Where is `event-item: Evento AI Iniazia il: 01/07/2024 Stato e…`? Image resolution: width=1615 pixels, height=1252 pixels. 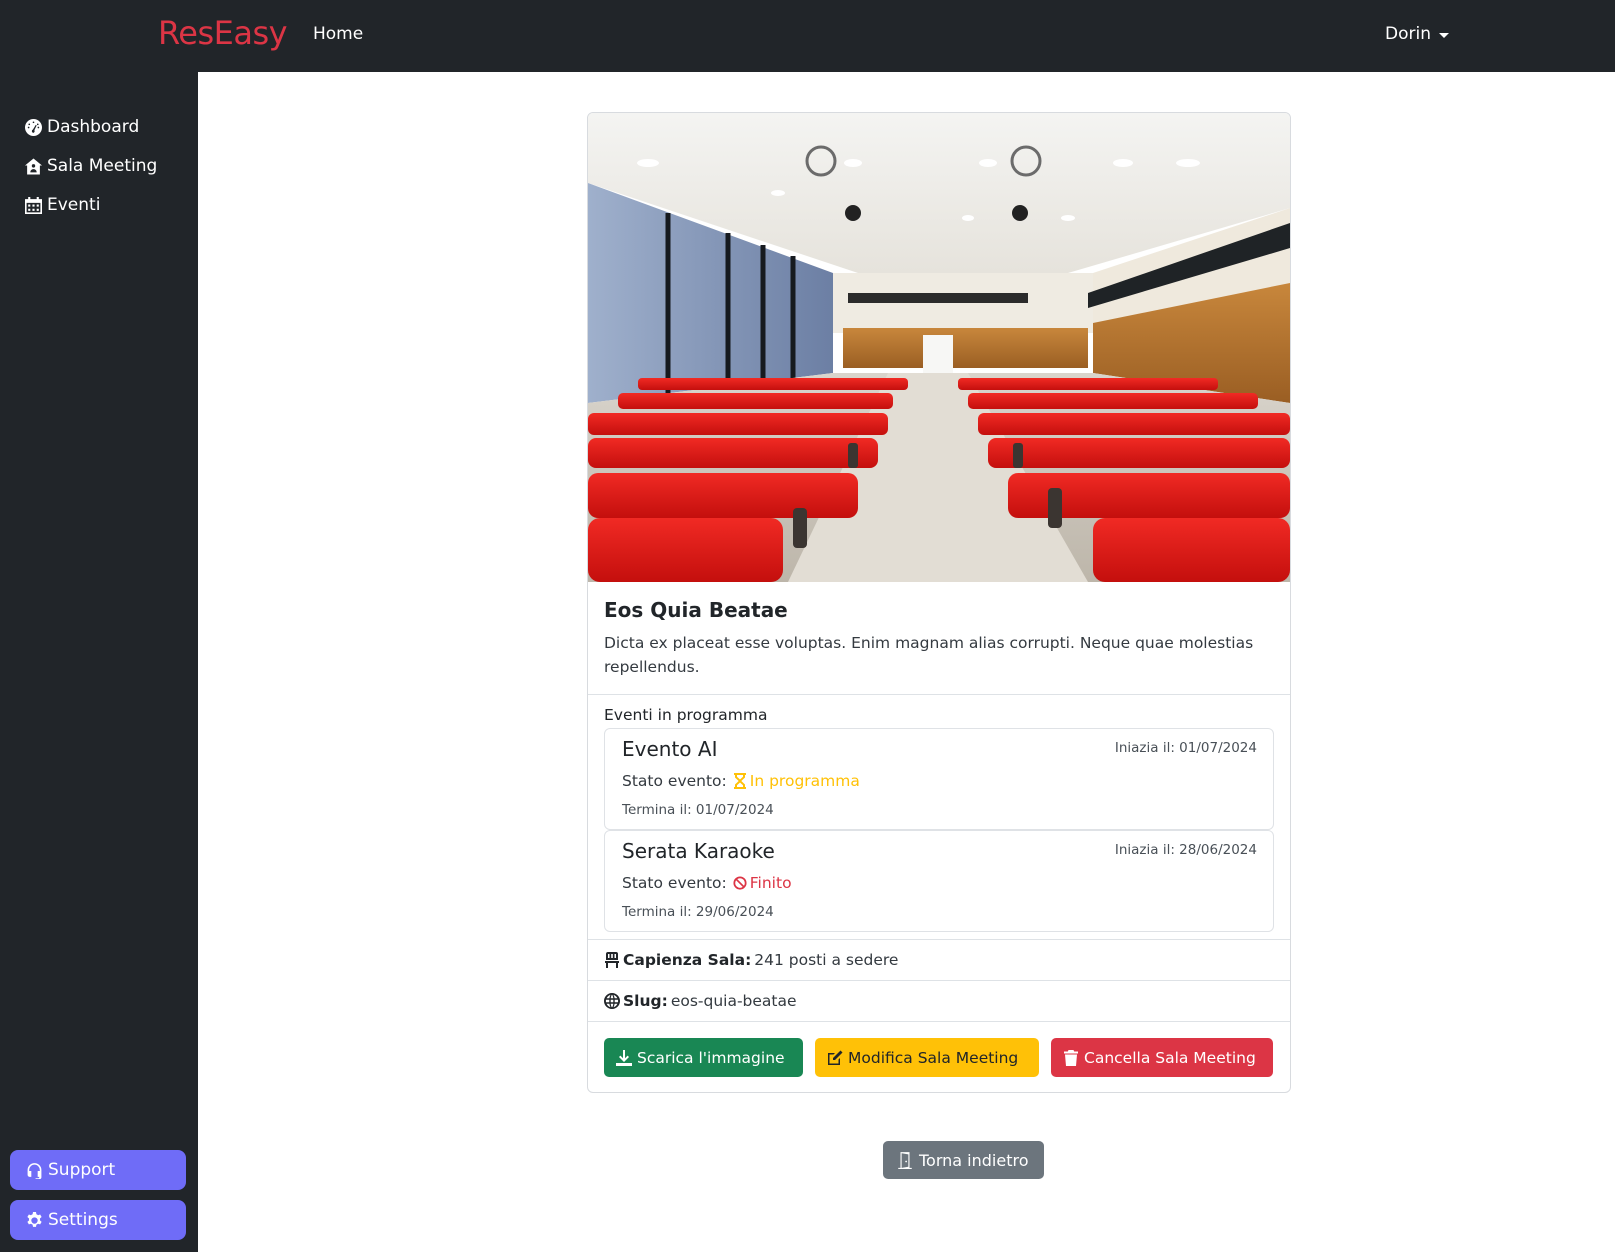 event-item: Evento AI Iniazia il: 01/07/2024 Stato e… is located at coordinates (939, 779).